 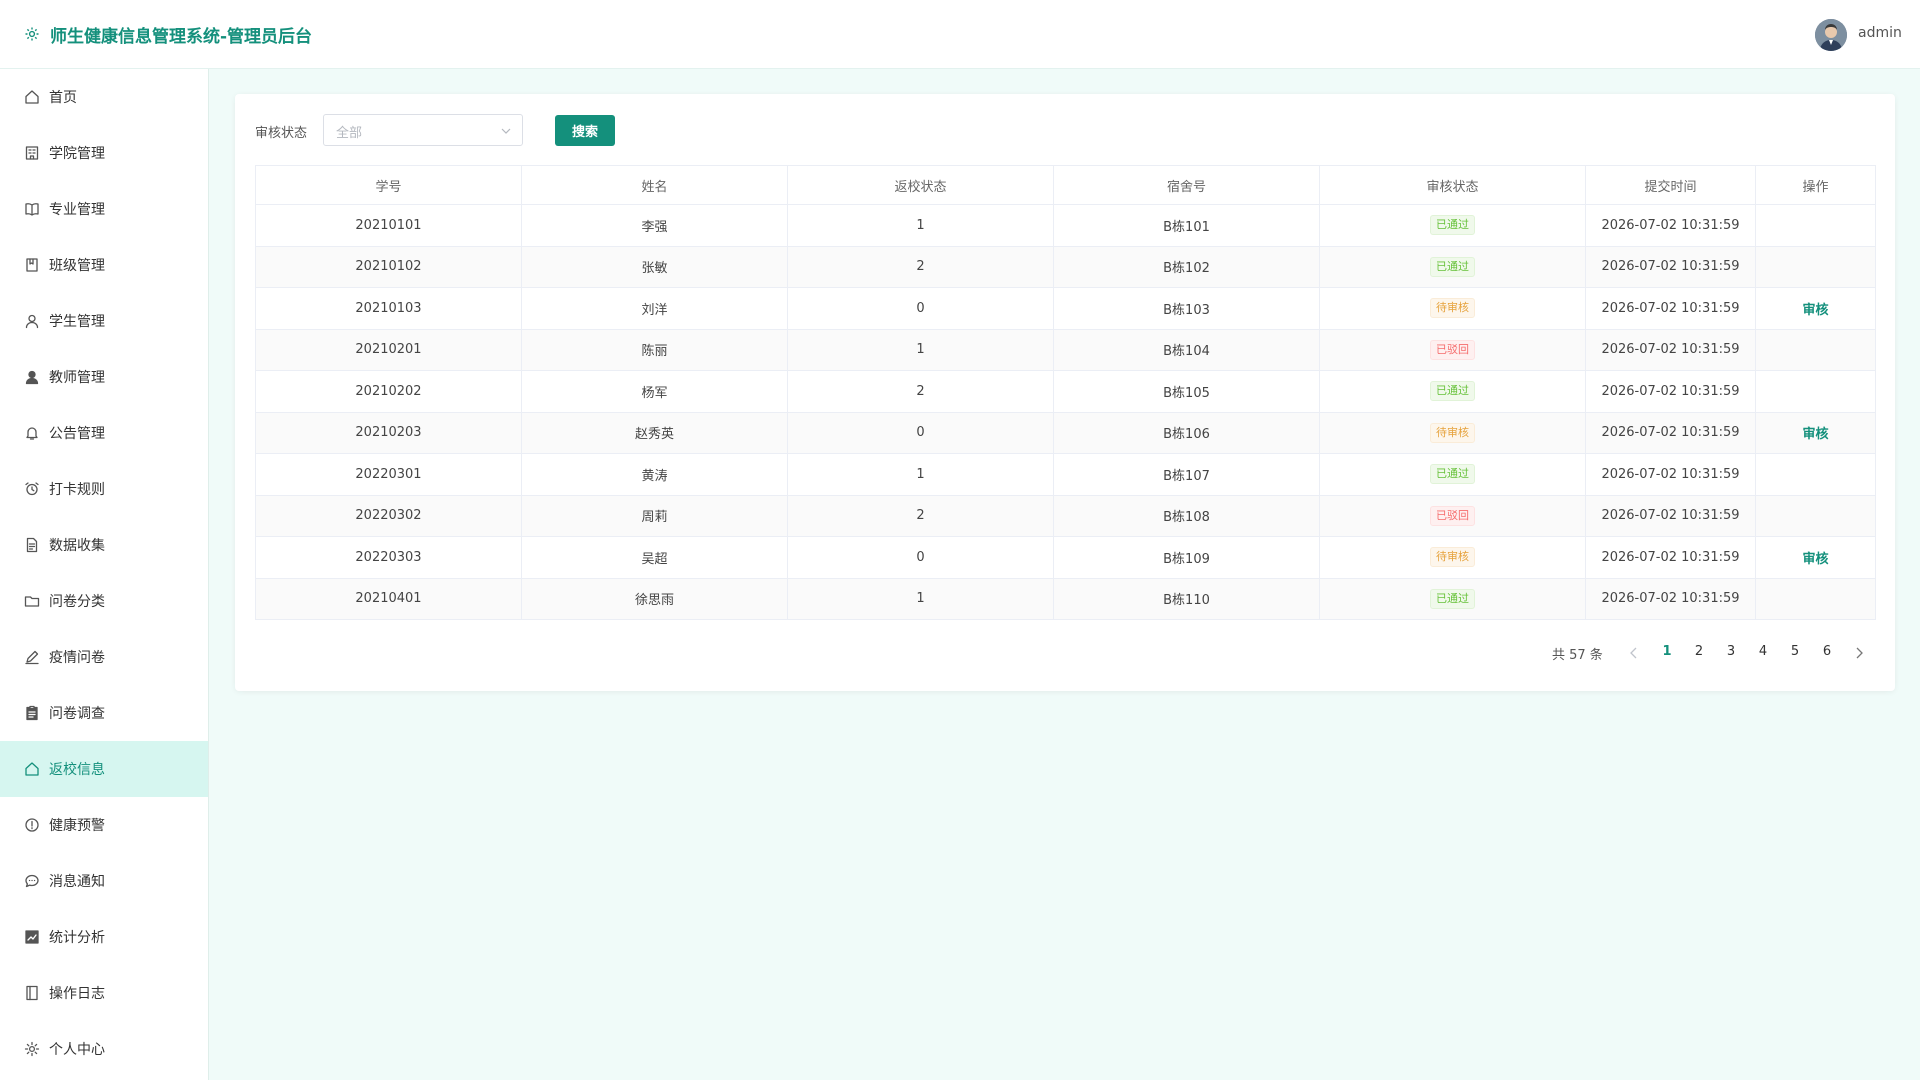 I want to click on top-header: 师生健康信息管理系统-管理员后台 admin, so click(x=960, y=34).